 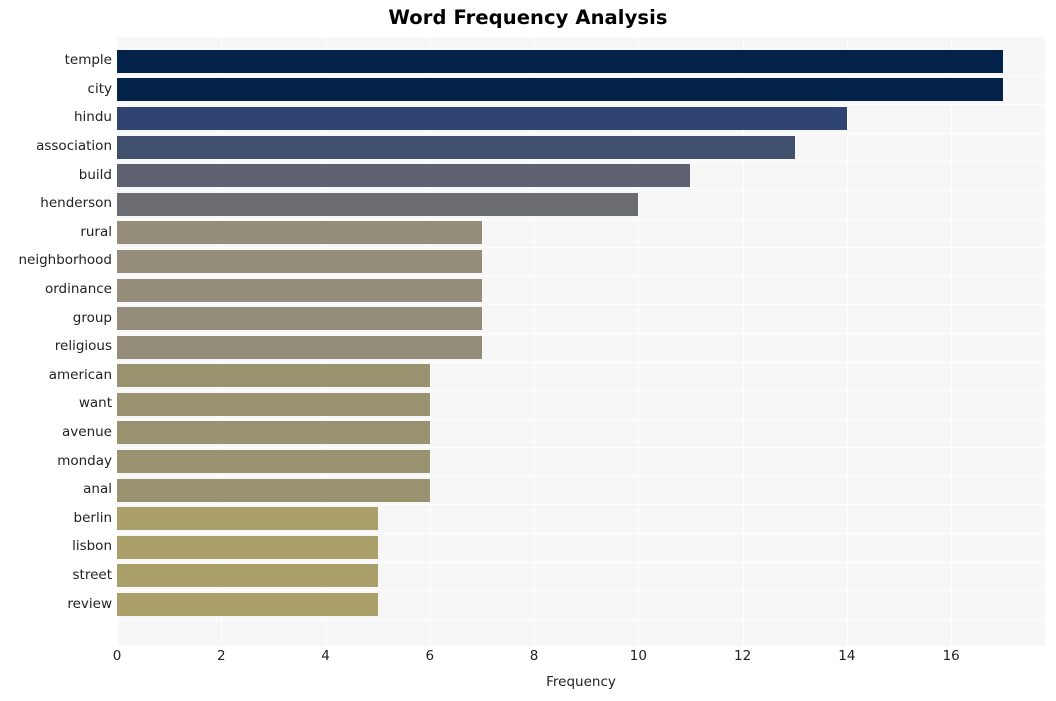 I want to click on y-axis-tick-label: anal, so click(x=97, y=489).